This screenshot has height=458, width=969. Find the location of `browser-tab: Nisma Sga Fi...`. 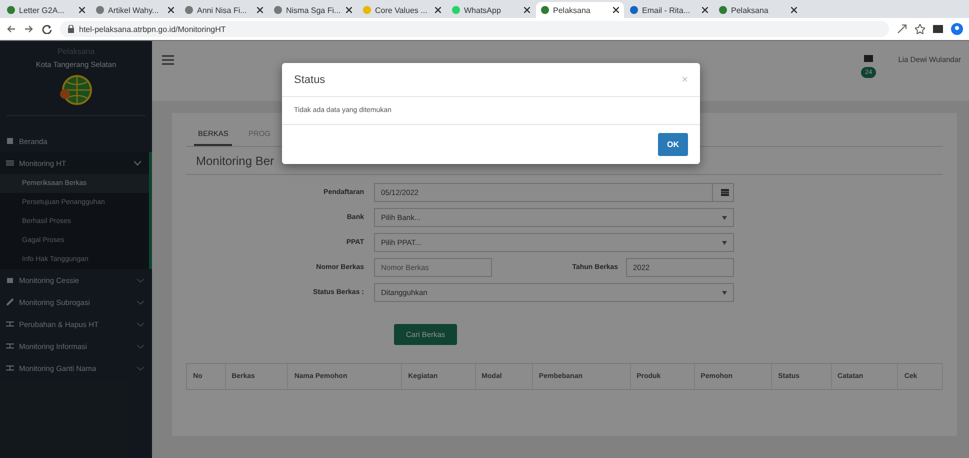

browser-tab: Nisma Sga Fi... is located at coordinates (313, 10).